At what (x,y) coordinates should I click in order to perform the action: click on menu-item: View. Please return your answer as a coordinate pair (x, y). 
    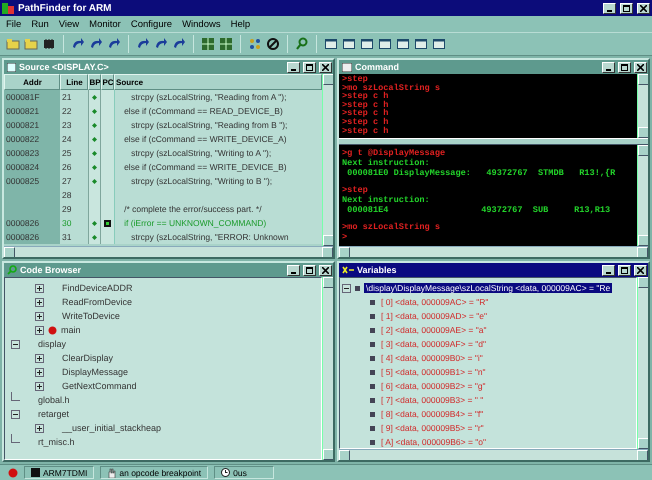
    Looking at the image, I should click on (69, 24).